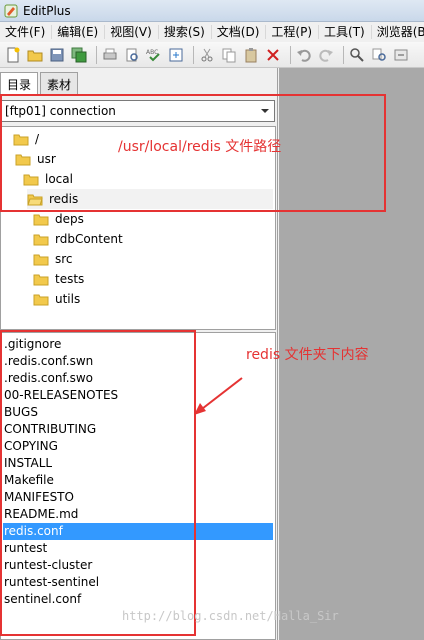 The height and width of the screenshot is (640, 424). What do you see at coordinates (357, 55) in the screenshot?
I see `find-icon` at bounding box center [357, 55].